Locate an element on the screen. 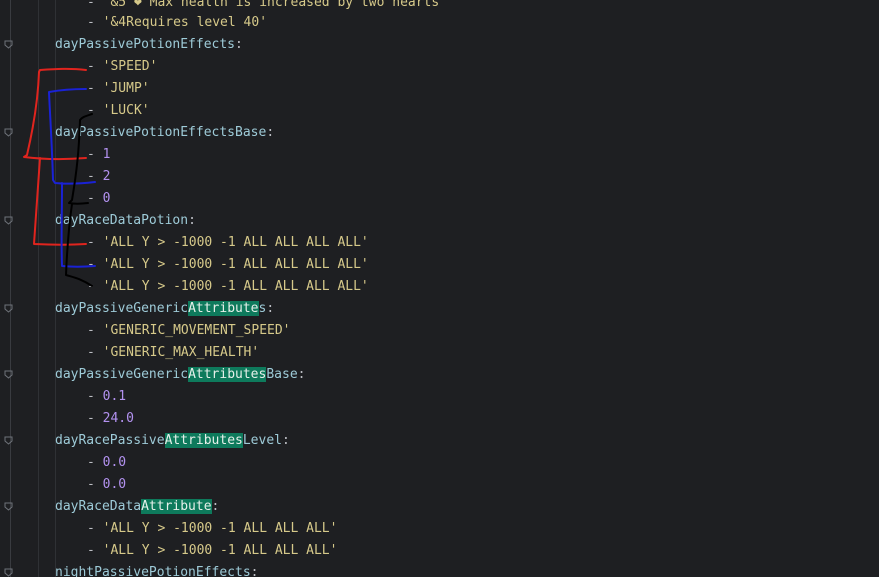  string-value: 'JUMP' is located at coordinates (126, 88).